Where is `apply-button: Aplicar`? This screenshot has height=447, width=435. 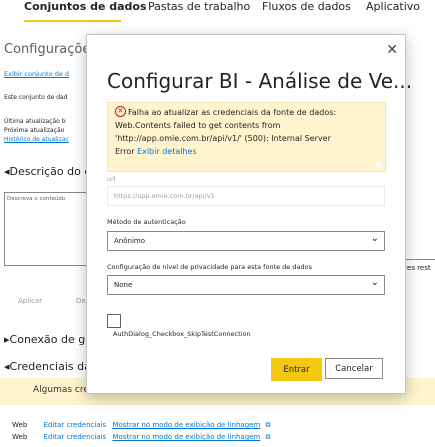 apply-button: Aplicar is located at coordinates (30, 301).